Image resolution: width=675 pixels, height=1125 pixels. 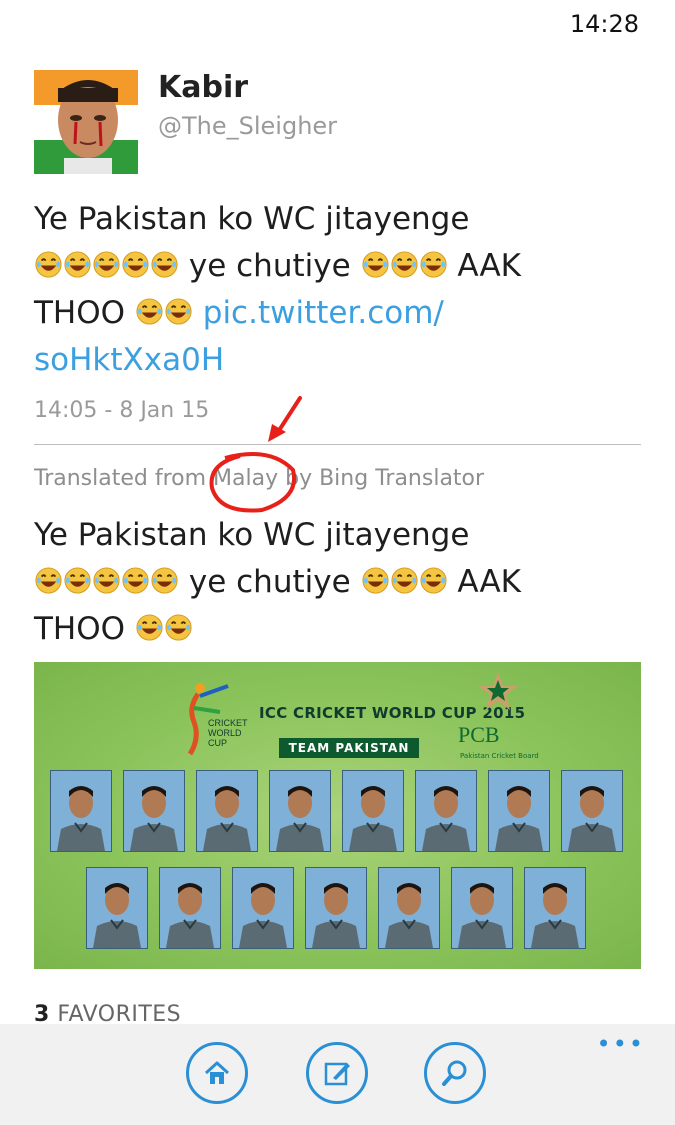 I want to click on search-button, so click(x=455, y=1073).